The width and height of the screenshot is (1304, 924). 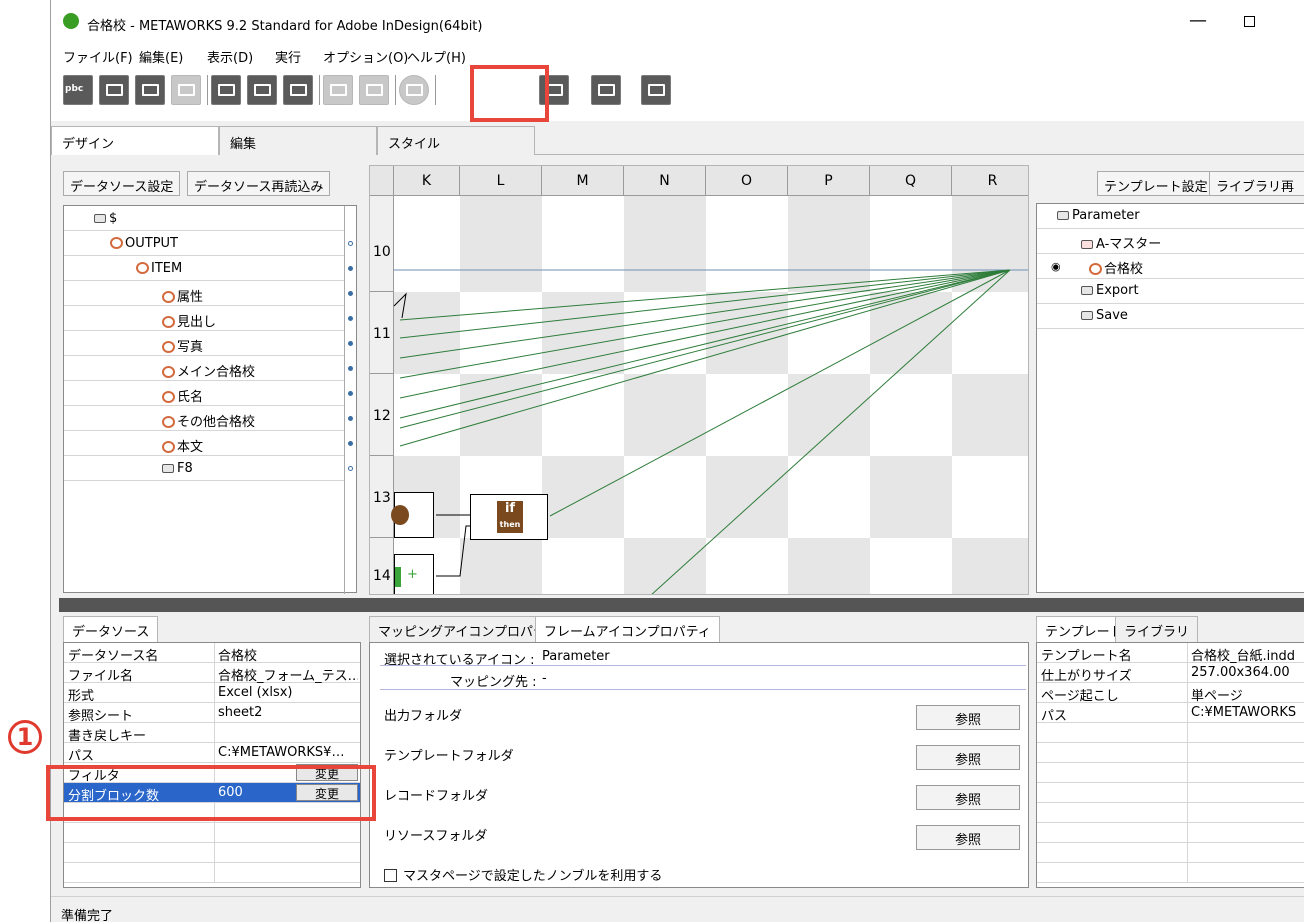 I want to click on template-folder-browse-button: 参照, so click(x=968, y=757).